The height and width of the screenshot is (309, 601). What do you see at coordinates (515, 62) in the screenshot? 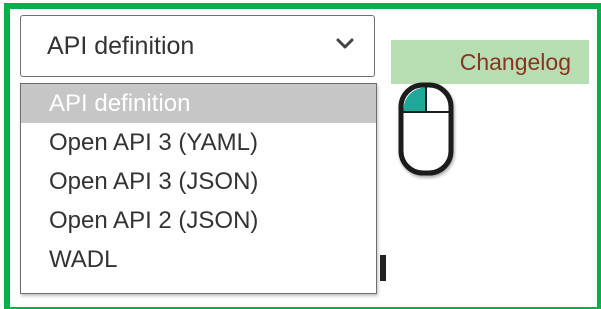
I see `changelog-label: Changelog` at bounding box center [515, 62].